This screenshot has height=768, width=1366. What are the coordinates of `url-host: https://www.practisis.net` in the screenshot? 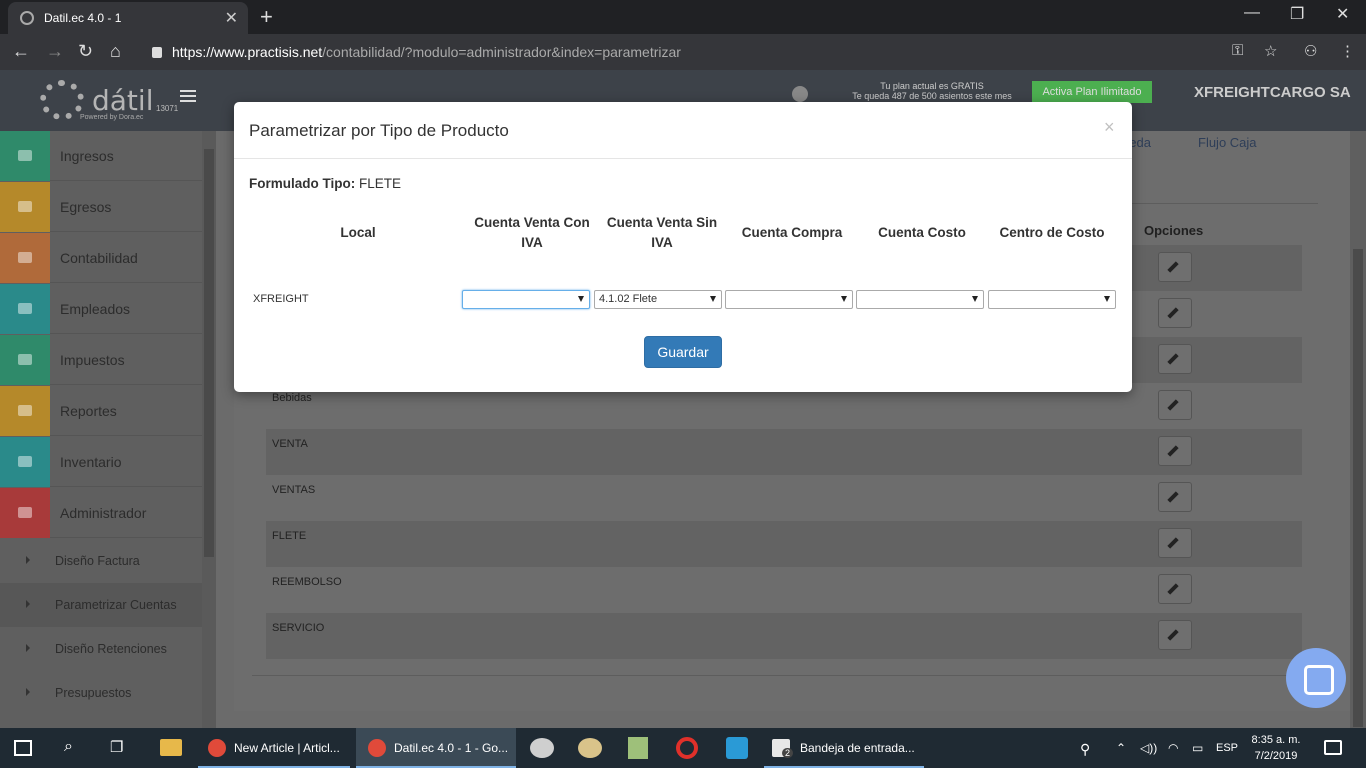 It's located at (247, 52).